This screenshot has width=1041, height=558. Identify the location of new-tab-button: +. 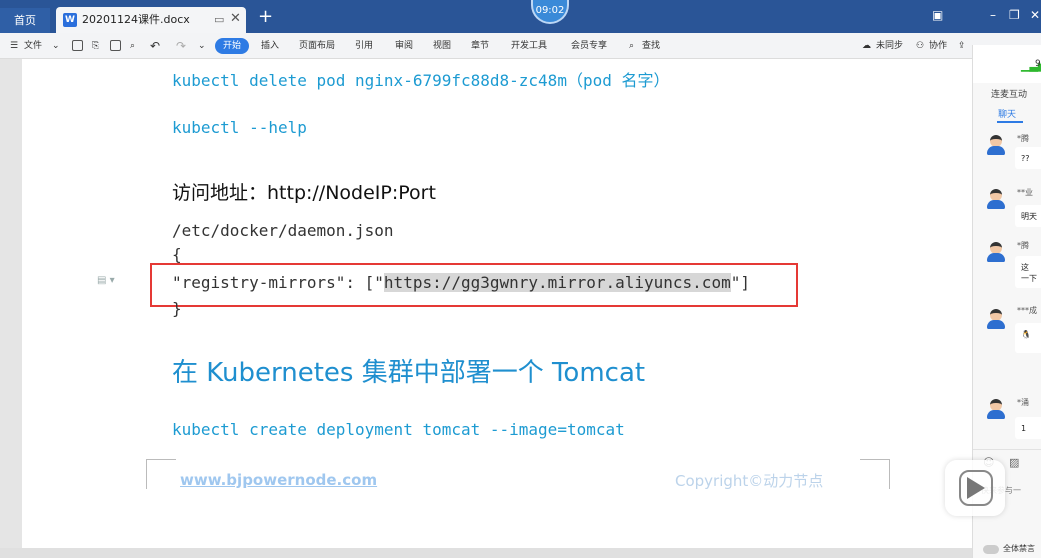
(265, 16).